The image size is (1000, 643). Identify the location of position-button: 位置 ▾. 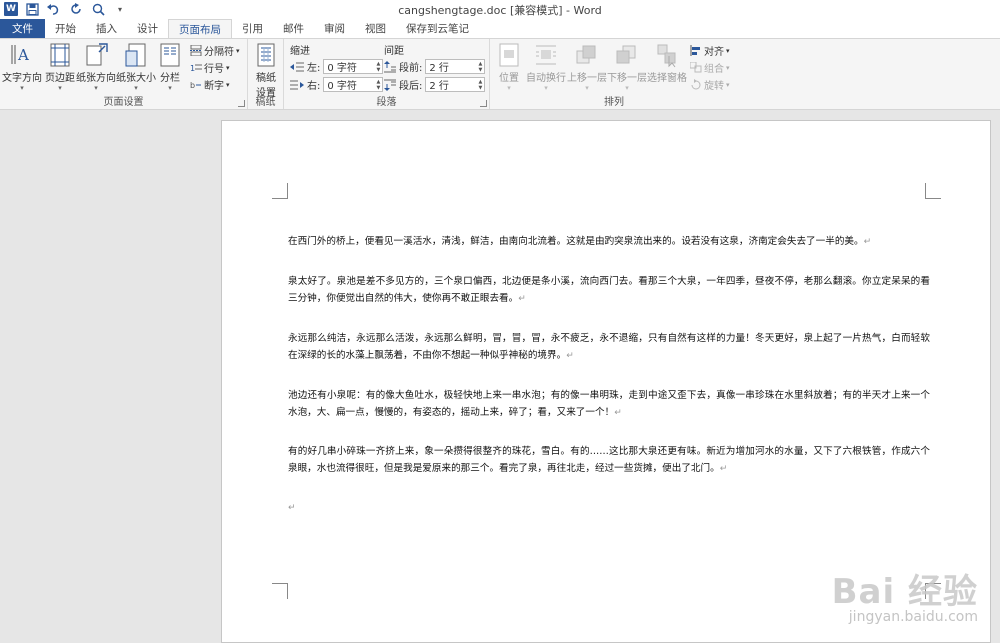
(509, 67).